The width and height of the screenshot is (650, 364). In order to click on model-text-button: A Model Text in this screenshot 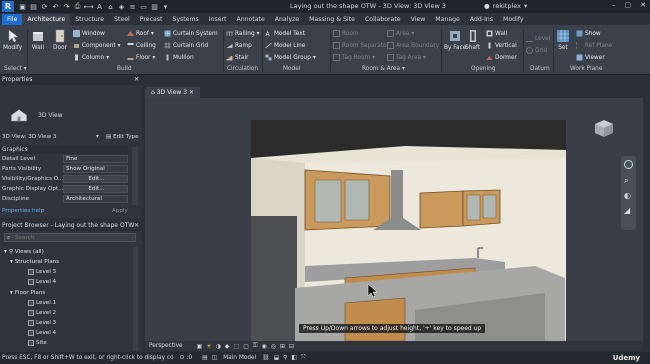, I will do `click(285, 34)`.